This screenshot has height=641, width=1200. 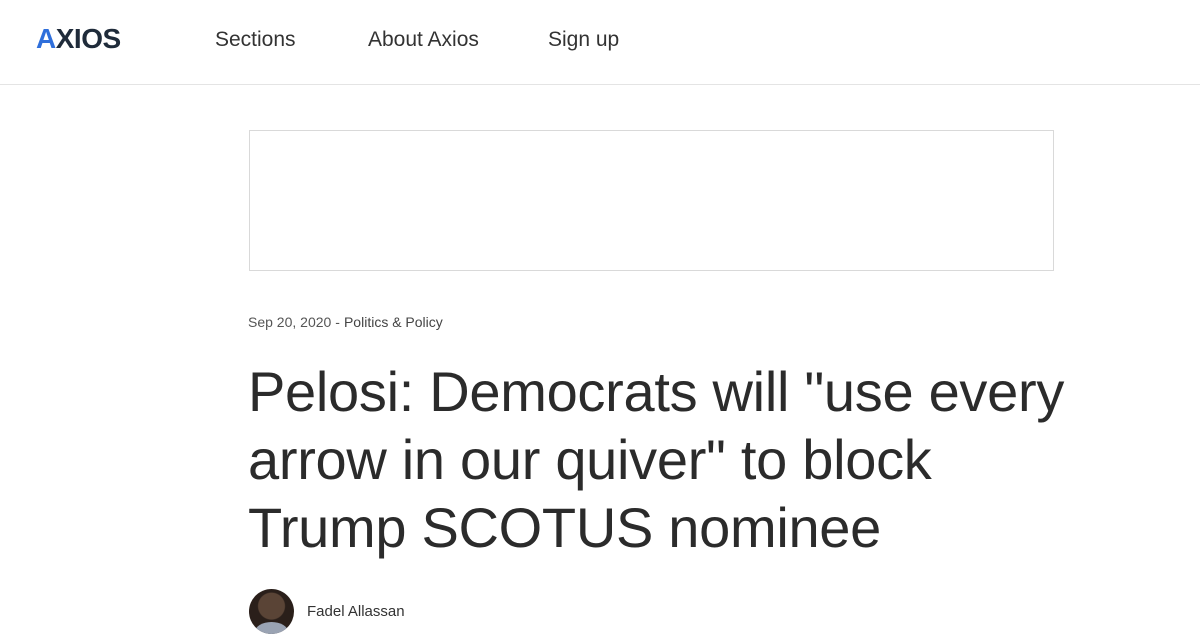 What do you see at coordinates (651, 200) in the screenshot?
I see `ad-placeholder` at bounding box center [651, 200].